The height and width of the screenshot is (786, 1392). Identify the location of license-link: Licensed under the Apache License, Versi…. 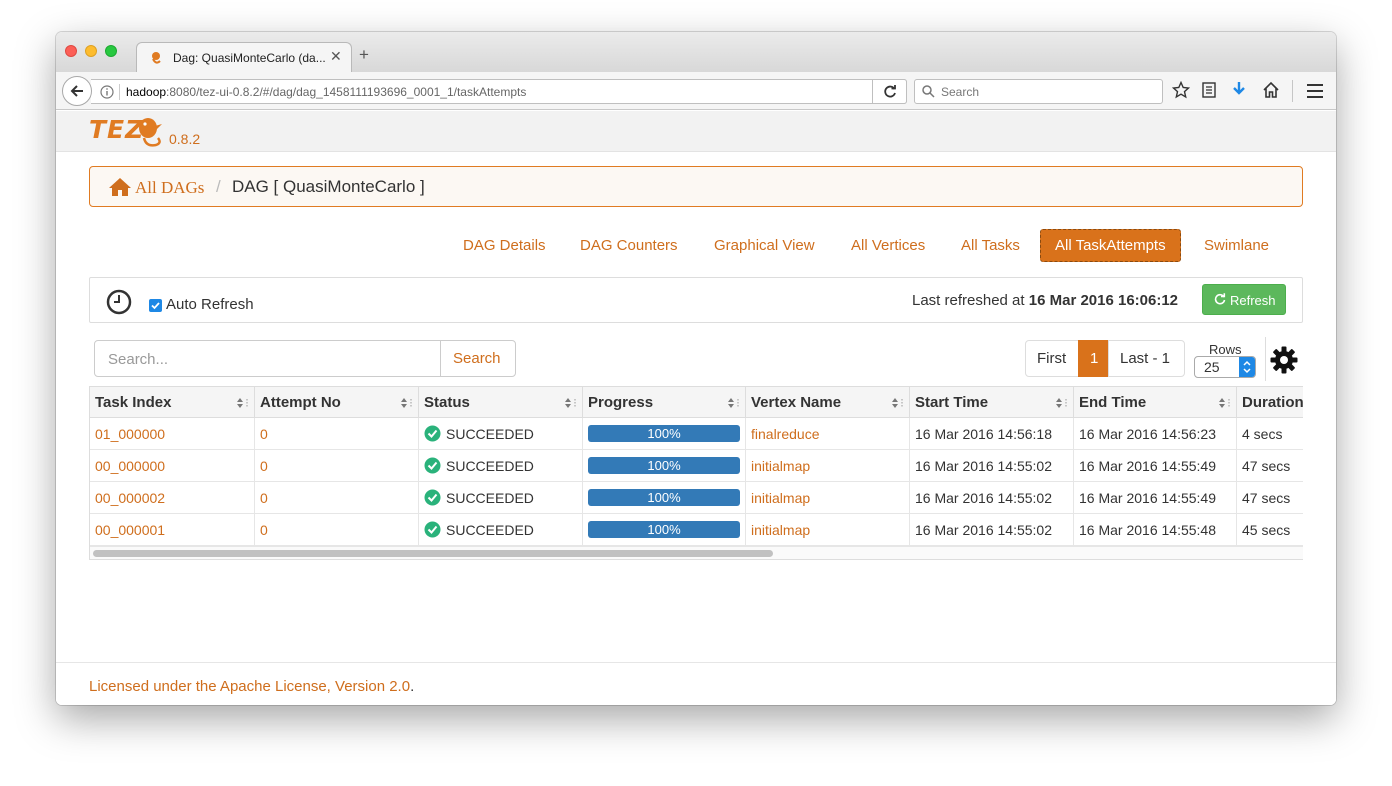
(251, 686).